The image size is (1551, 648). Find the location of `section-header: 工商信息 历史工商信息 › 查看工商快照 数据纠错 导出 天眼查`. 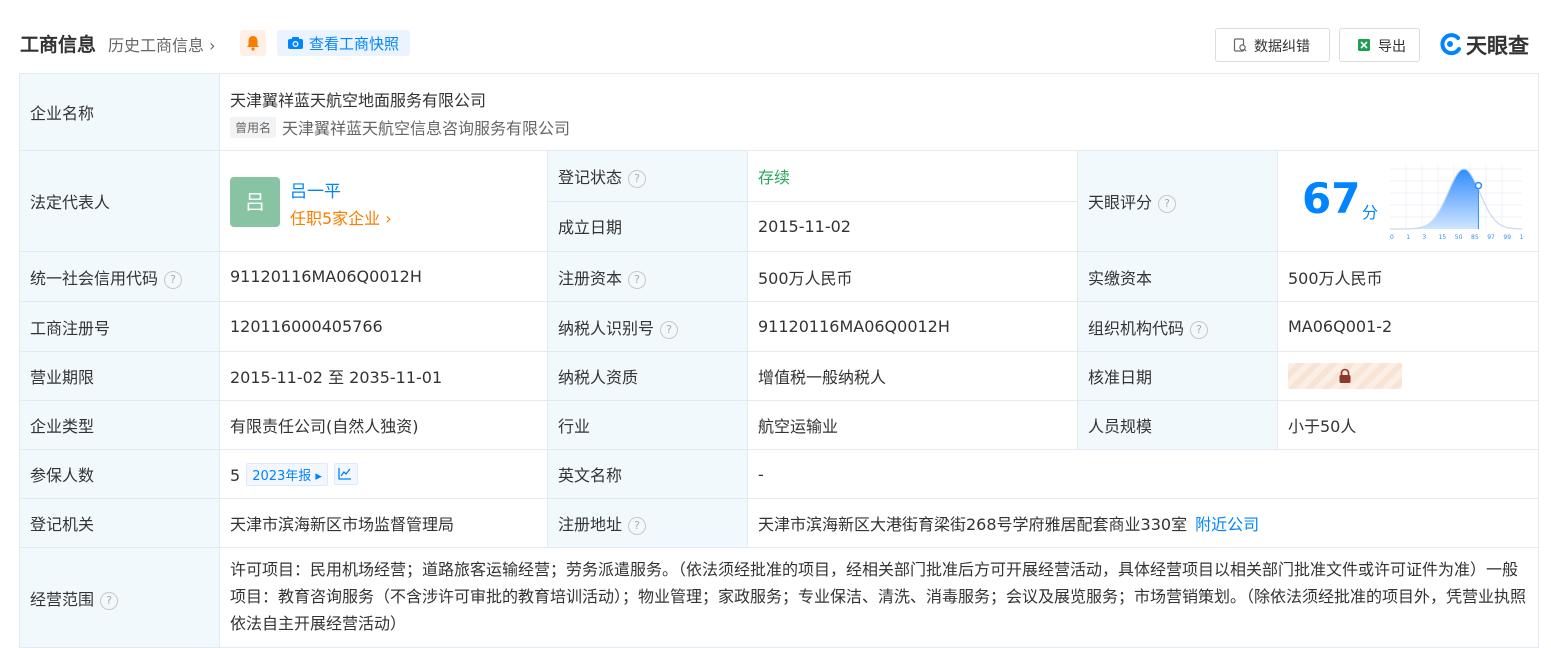

section-header: 工商信息 历史工商信息 › 查看工商快照 数据纠错 导出 天眼查 is located at coordinates (775, 36).